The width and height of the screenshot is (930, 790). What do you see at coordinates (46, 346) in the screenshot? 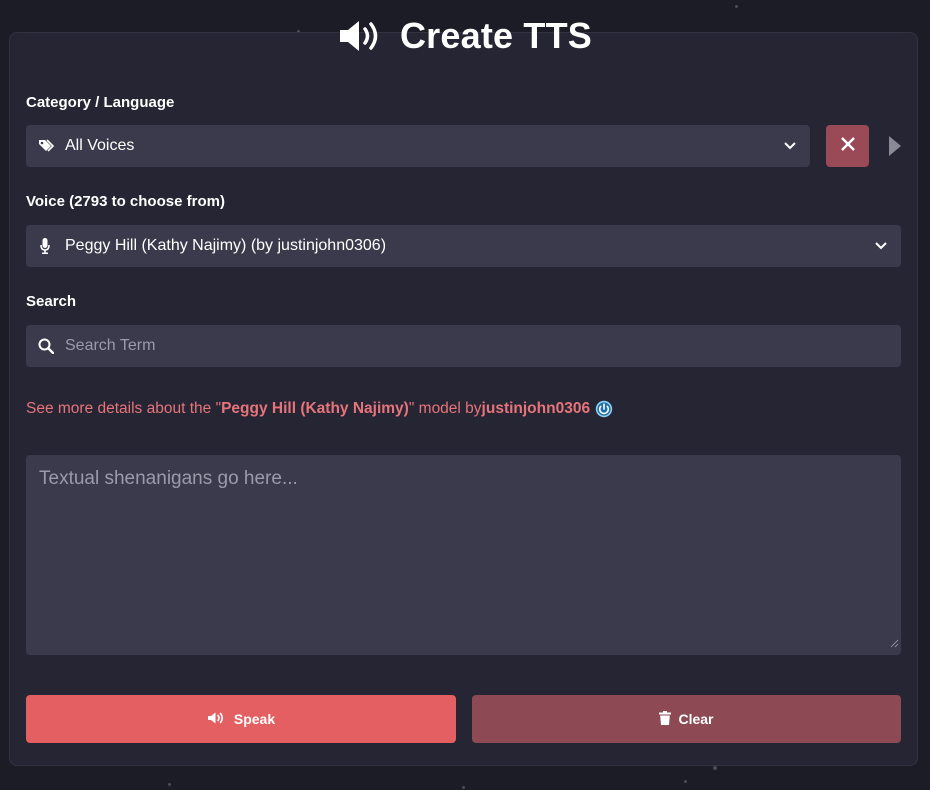
I see `search-icon` at bounding box center [46, 346].